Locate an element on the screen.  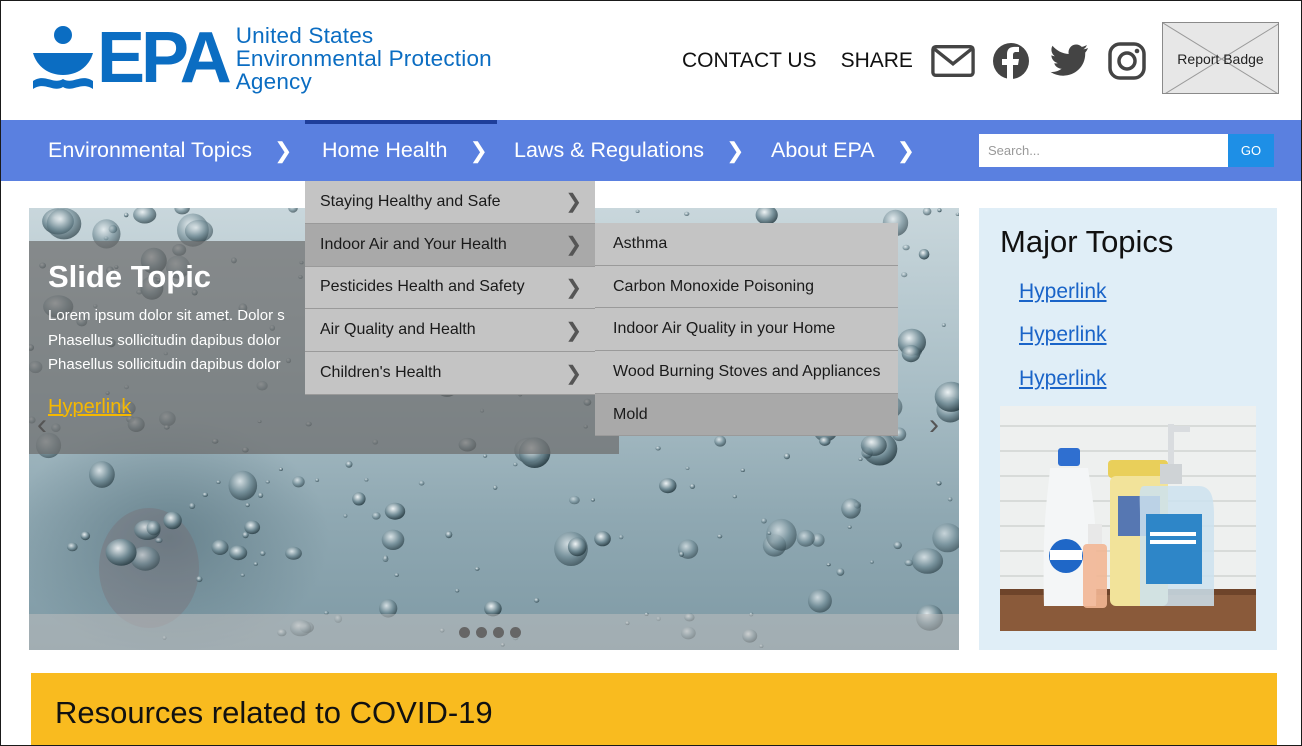
submenu-item-asthma: Asthma is located at coordinates (746, 244).